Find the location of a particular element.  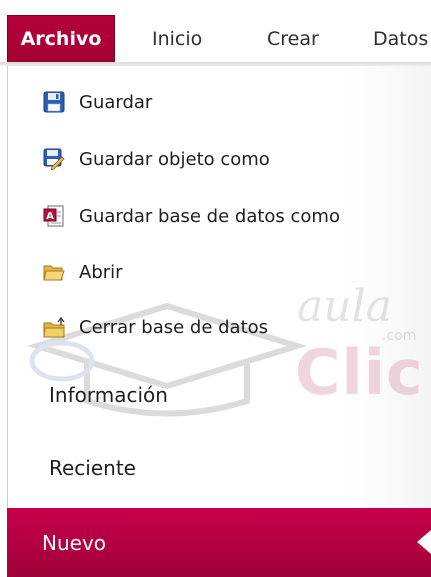

abrir-button: Abrir is located at coordinates (83, 272).